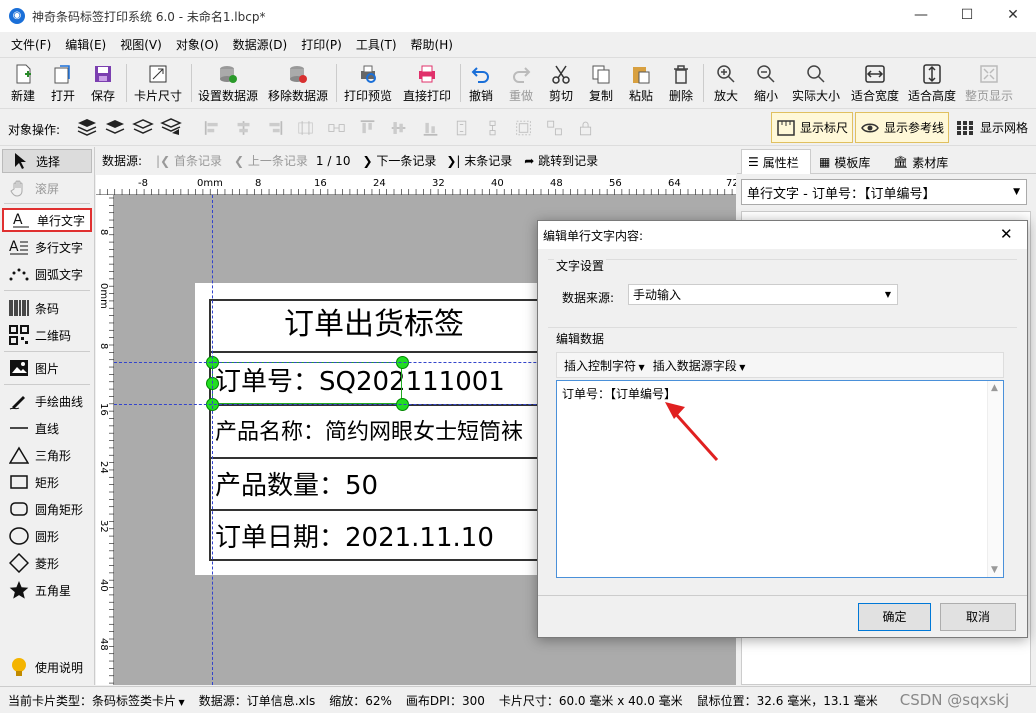 The image size is (1036, 713). Describe the element at coordinates (780, 479) in the screenshot. I see `content-textarea: 订单号：【订单编号】 ▲ ▼` at that location.